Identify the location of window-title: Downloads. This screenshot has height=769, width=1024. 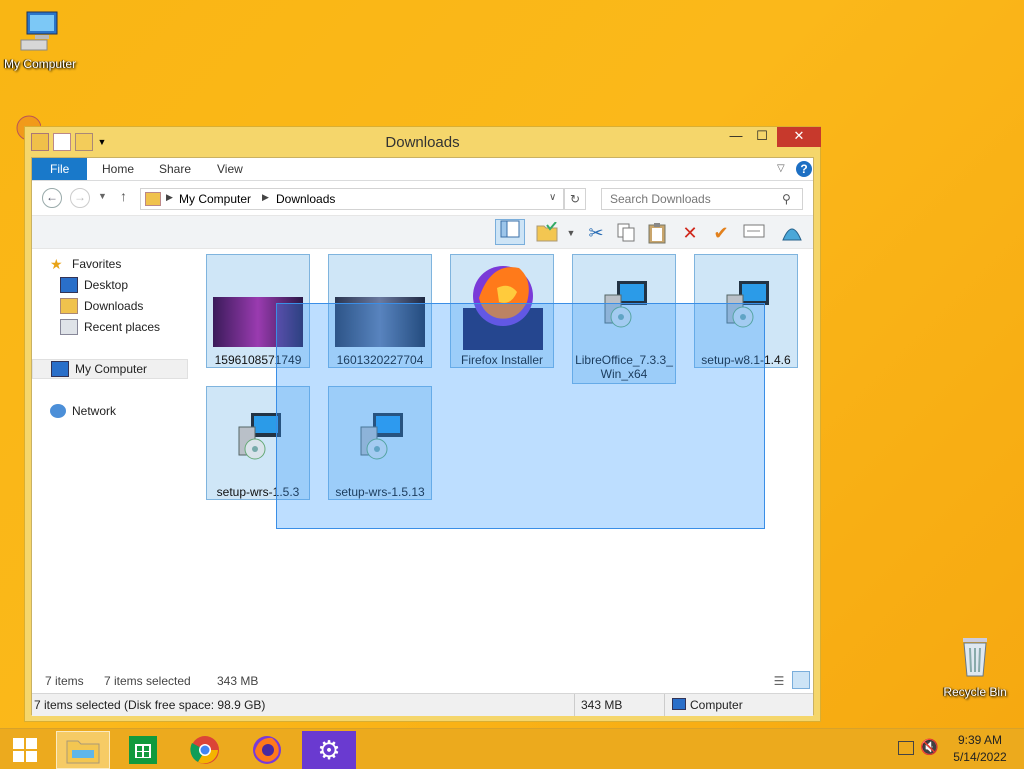
(422, 142).